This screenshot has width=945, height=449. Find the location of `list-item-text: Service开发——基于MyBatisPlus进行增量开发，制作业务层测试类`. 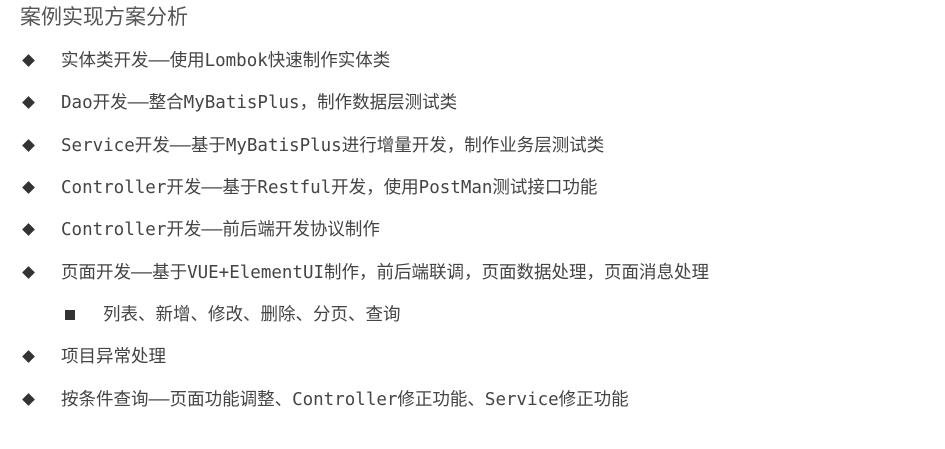

list-item-text: Service开发——基于MyBatisPlus进行增量开发，制作业务层测试类 is located at coordinates (333, 145).